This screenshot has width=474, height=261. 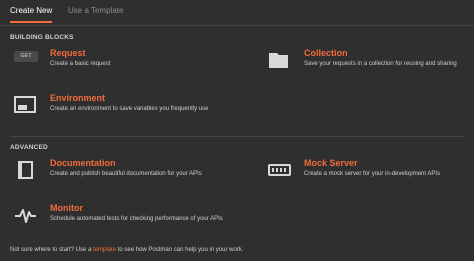 What do you see at coordinates (51, 250) in the screenshot?
I see `footer-prefix: Not sure where to start? Use a` at bounding box center [51, 250].